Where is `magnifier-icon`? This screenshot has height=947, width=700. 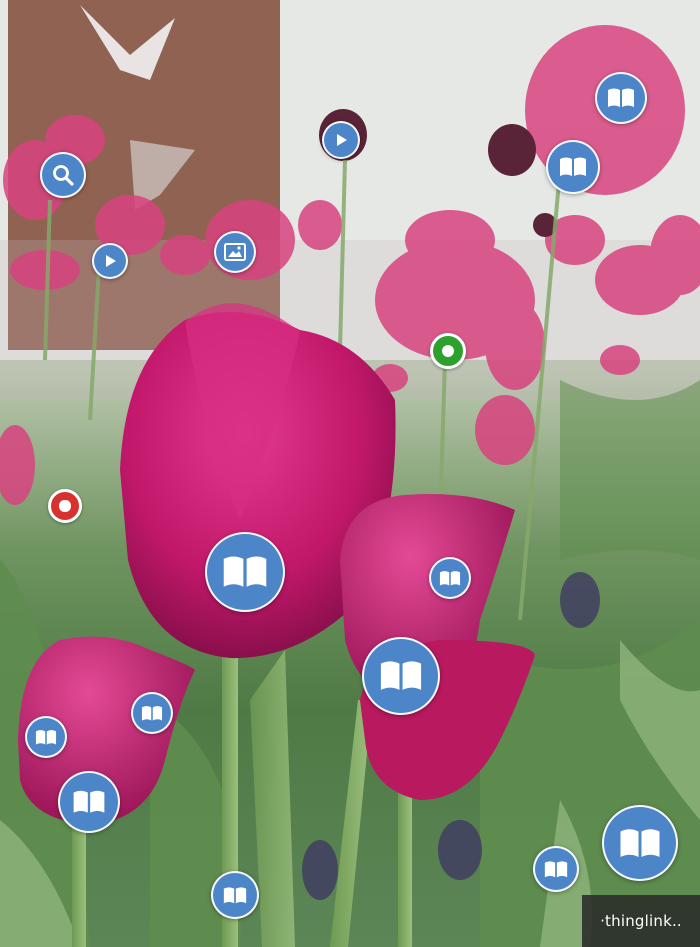 magnifier-icon is located at coordinates (63, 175).